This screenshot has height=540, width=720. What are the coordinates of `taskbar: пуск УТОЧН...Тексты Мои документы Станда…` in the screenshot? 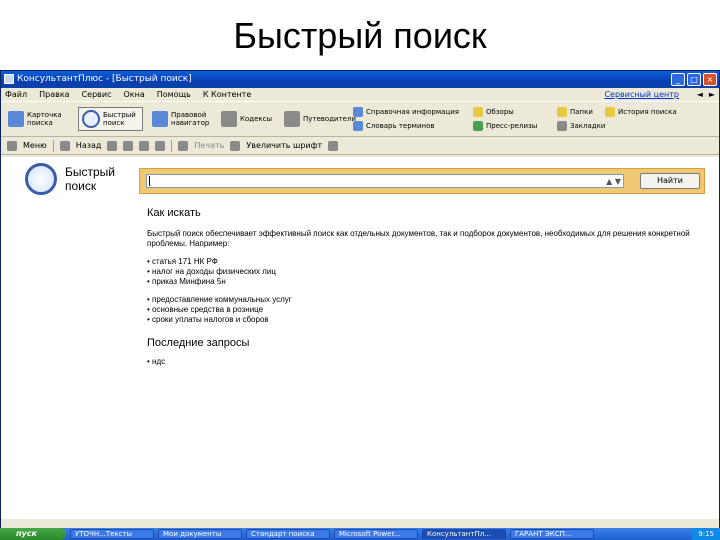 It's located at (360, 534).